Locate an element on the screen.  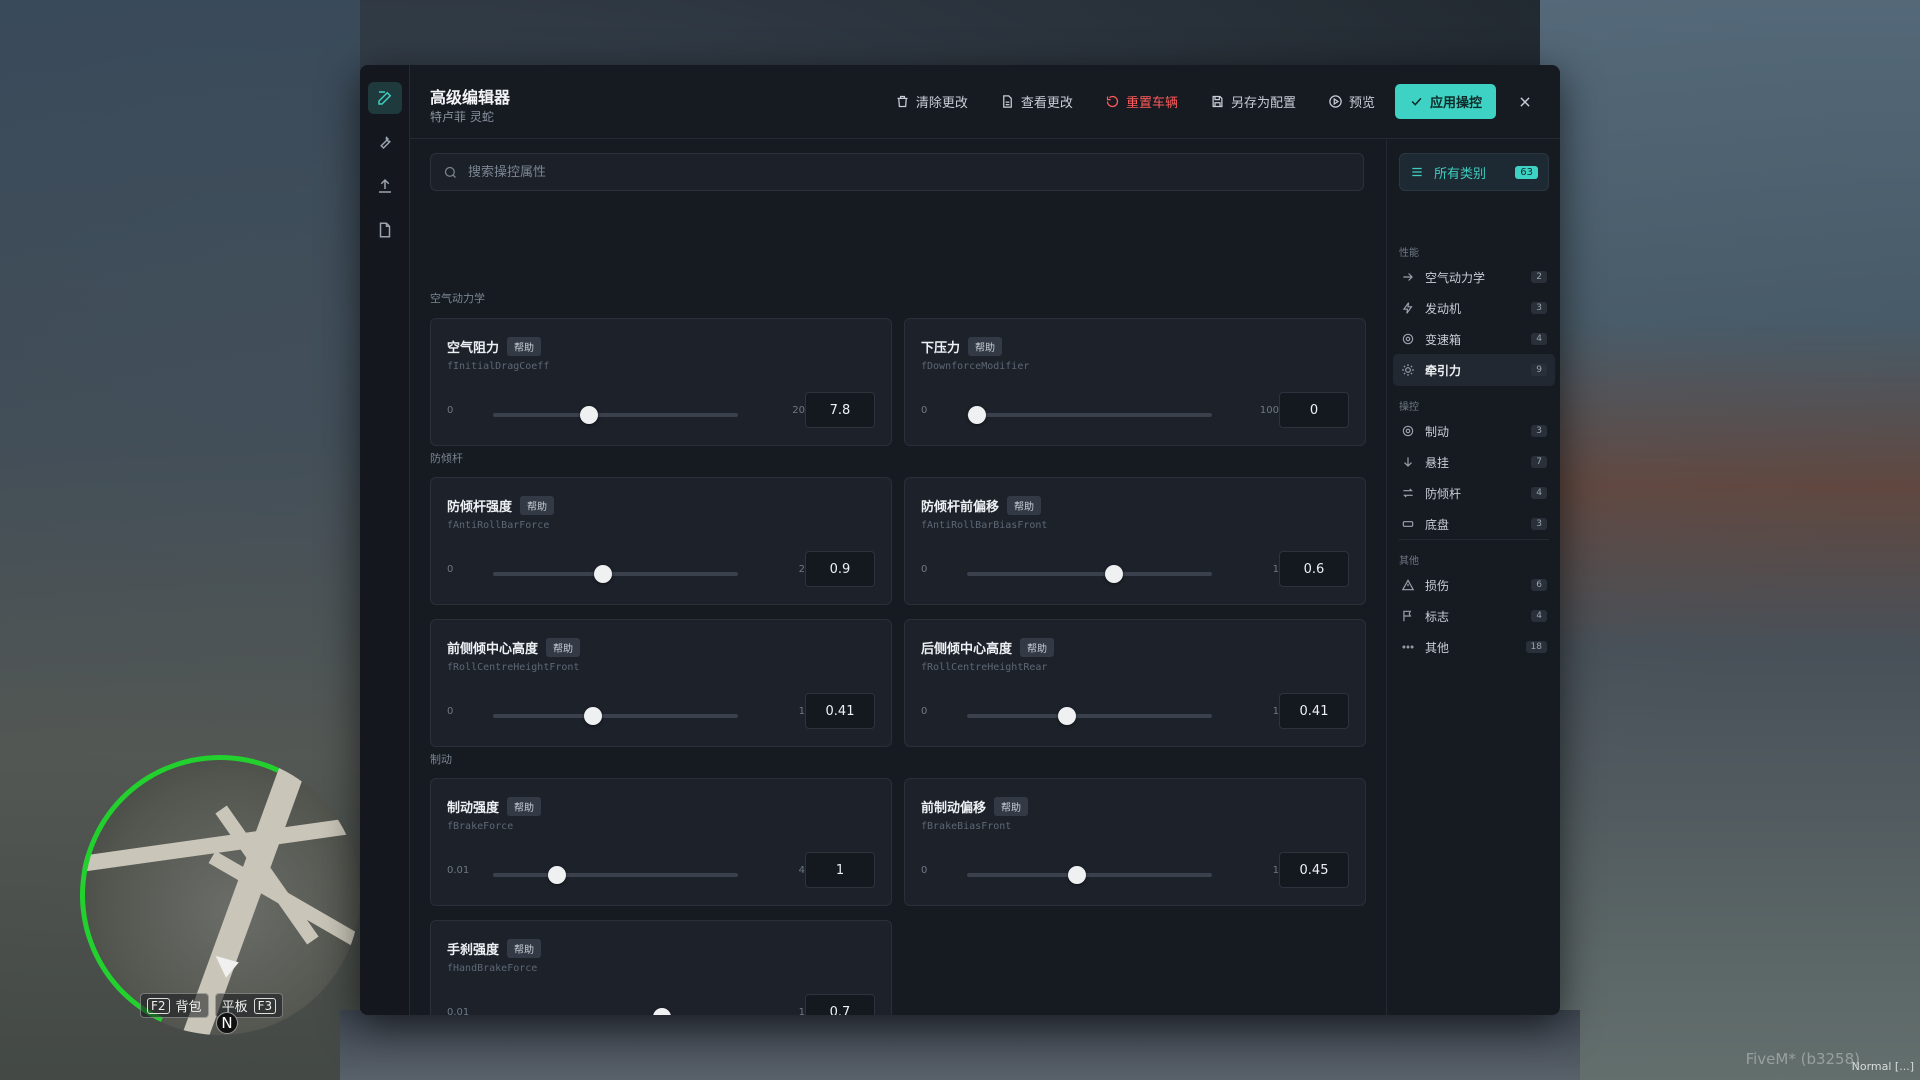
property-name: 空气阻力 帮助 is located at coordinates (494, 346).